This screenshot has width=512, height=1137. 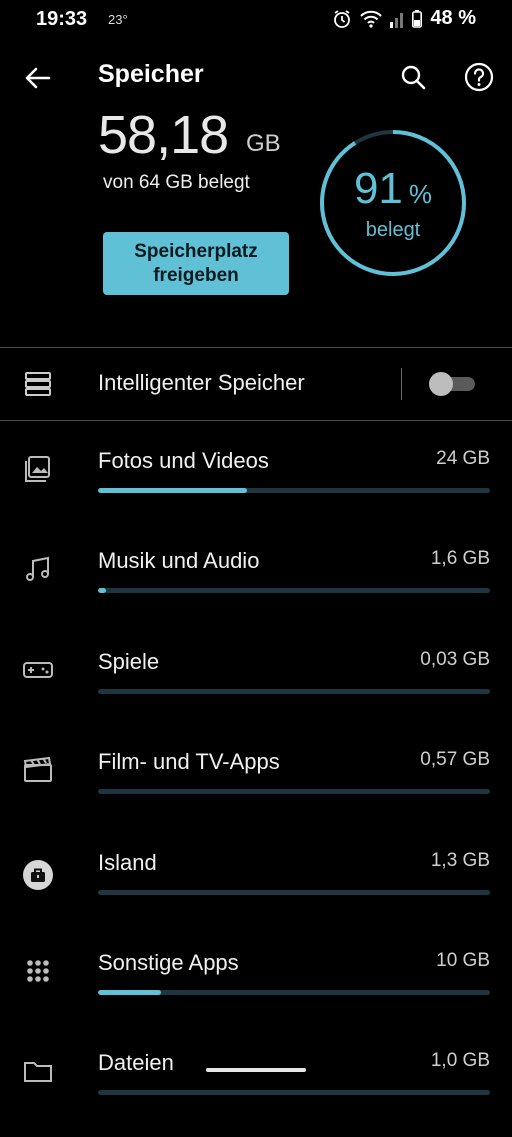 What do you see at coordinates (163, 135) in the screenshot?
I see `used-storage-value: 58,18` at bounding box center [163, 135].